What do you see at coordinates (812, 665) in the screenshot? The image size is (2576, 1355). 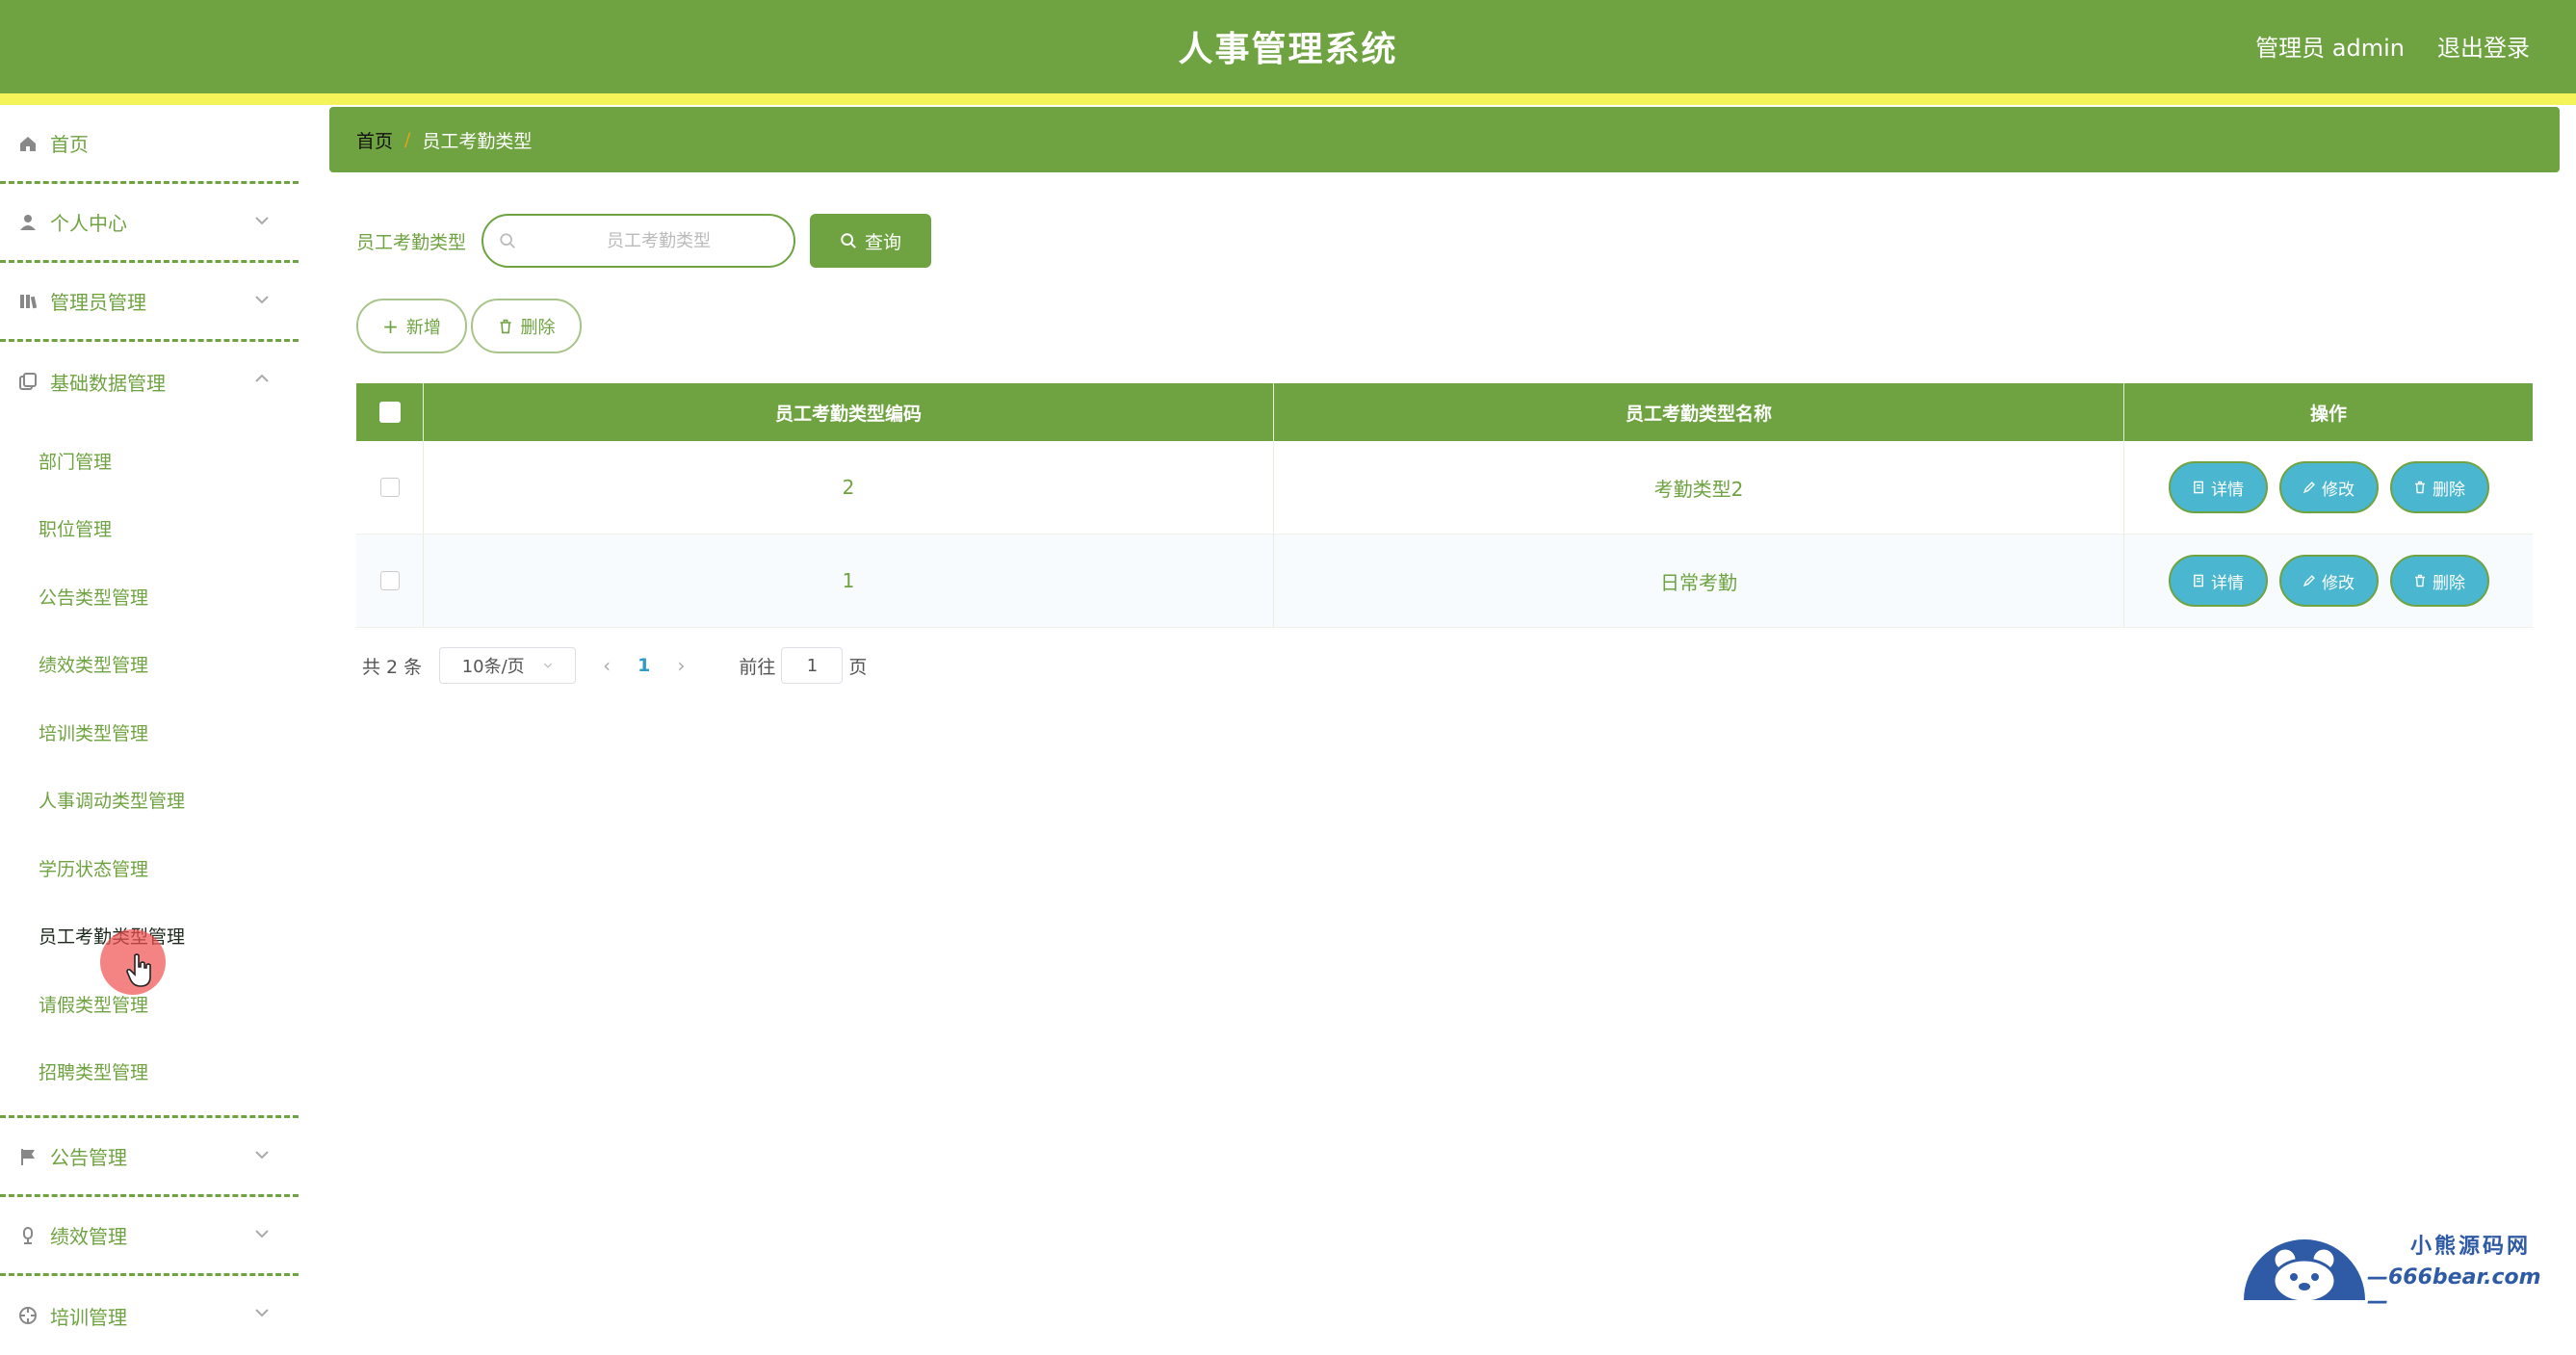 I see `goto-page-input` at bounding box center [812, 665].